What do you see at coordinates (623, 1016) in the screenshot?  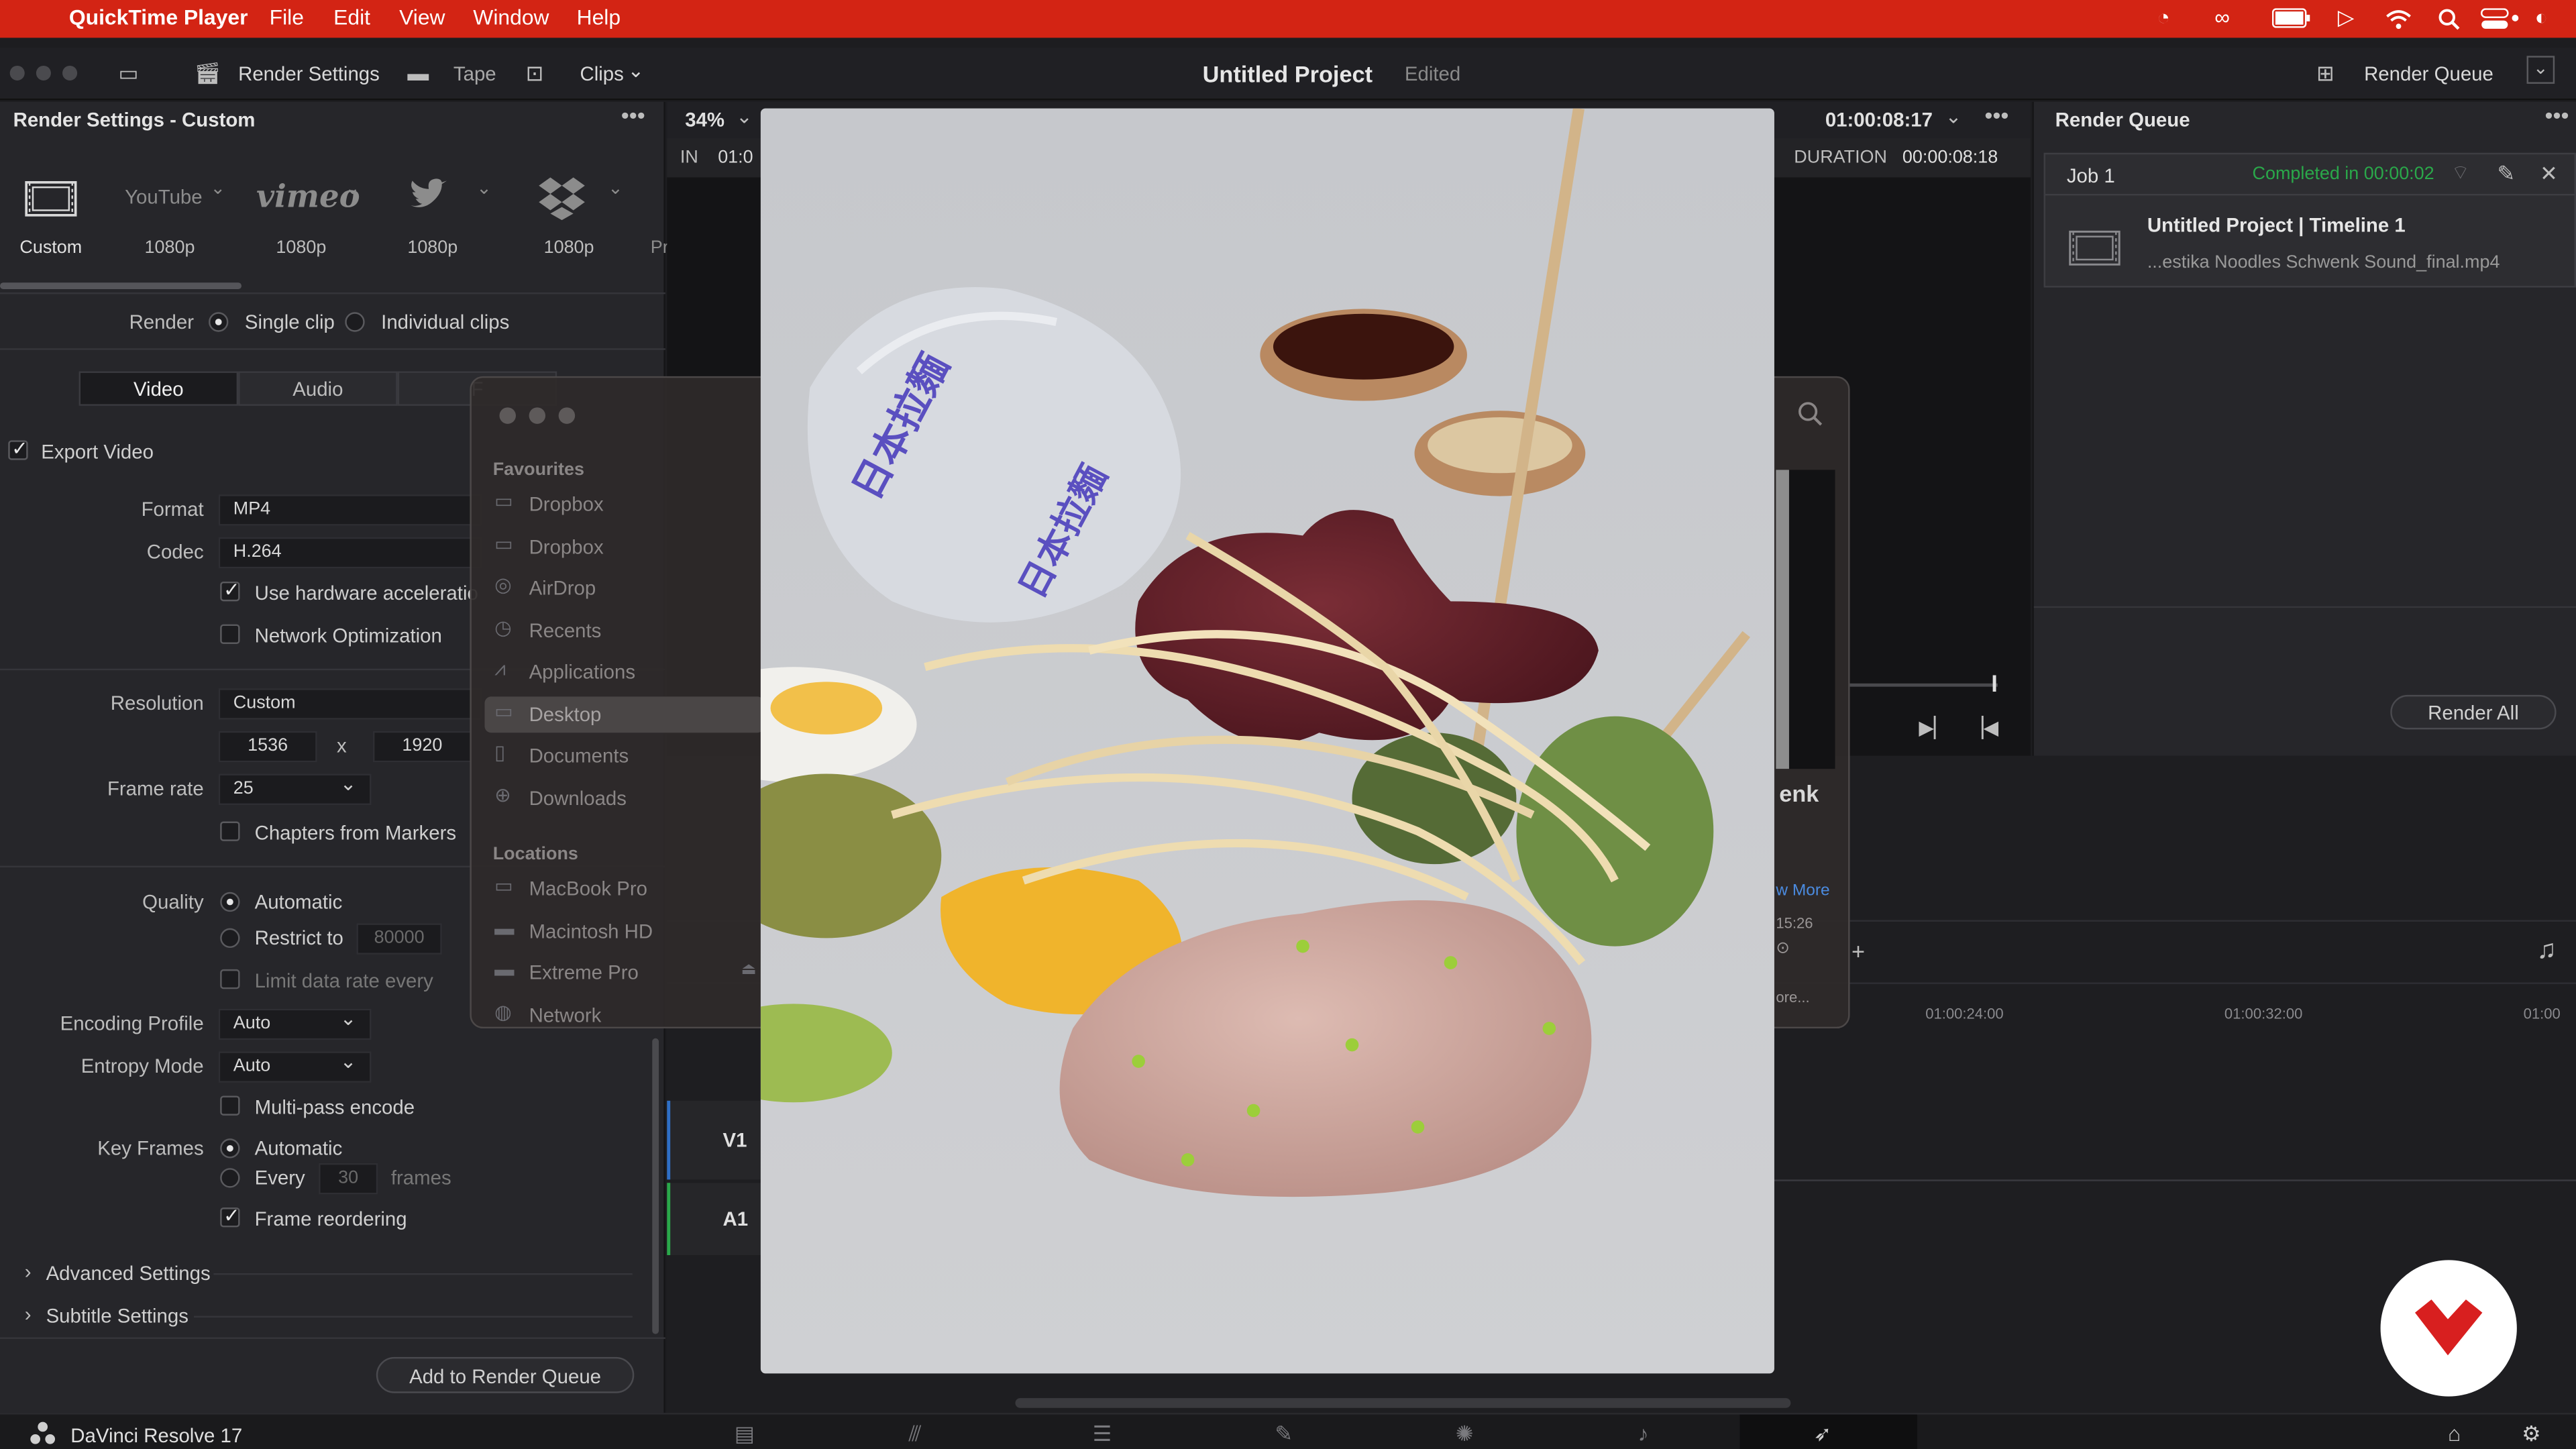 I see `sidebar-item-network: ◍ Network` at bounding box center [623, 1016].